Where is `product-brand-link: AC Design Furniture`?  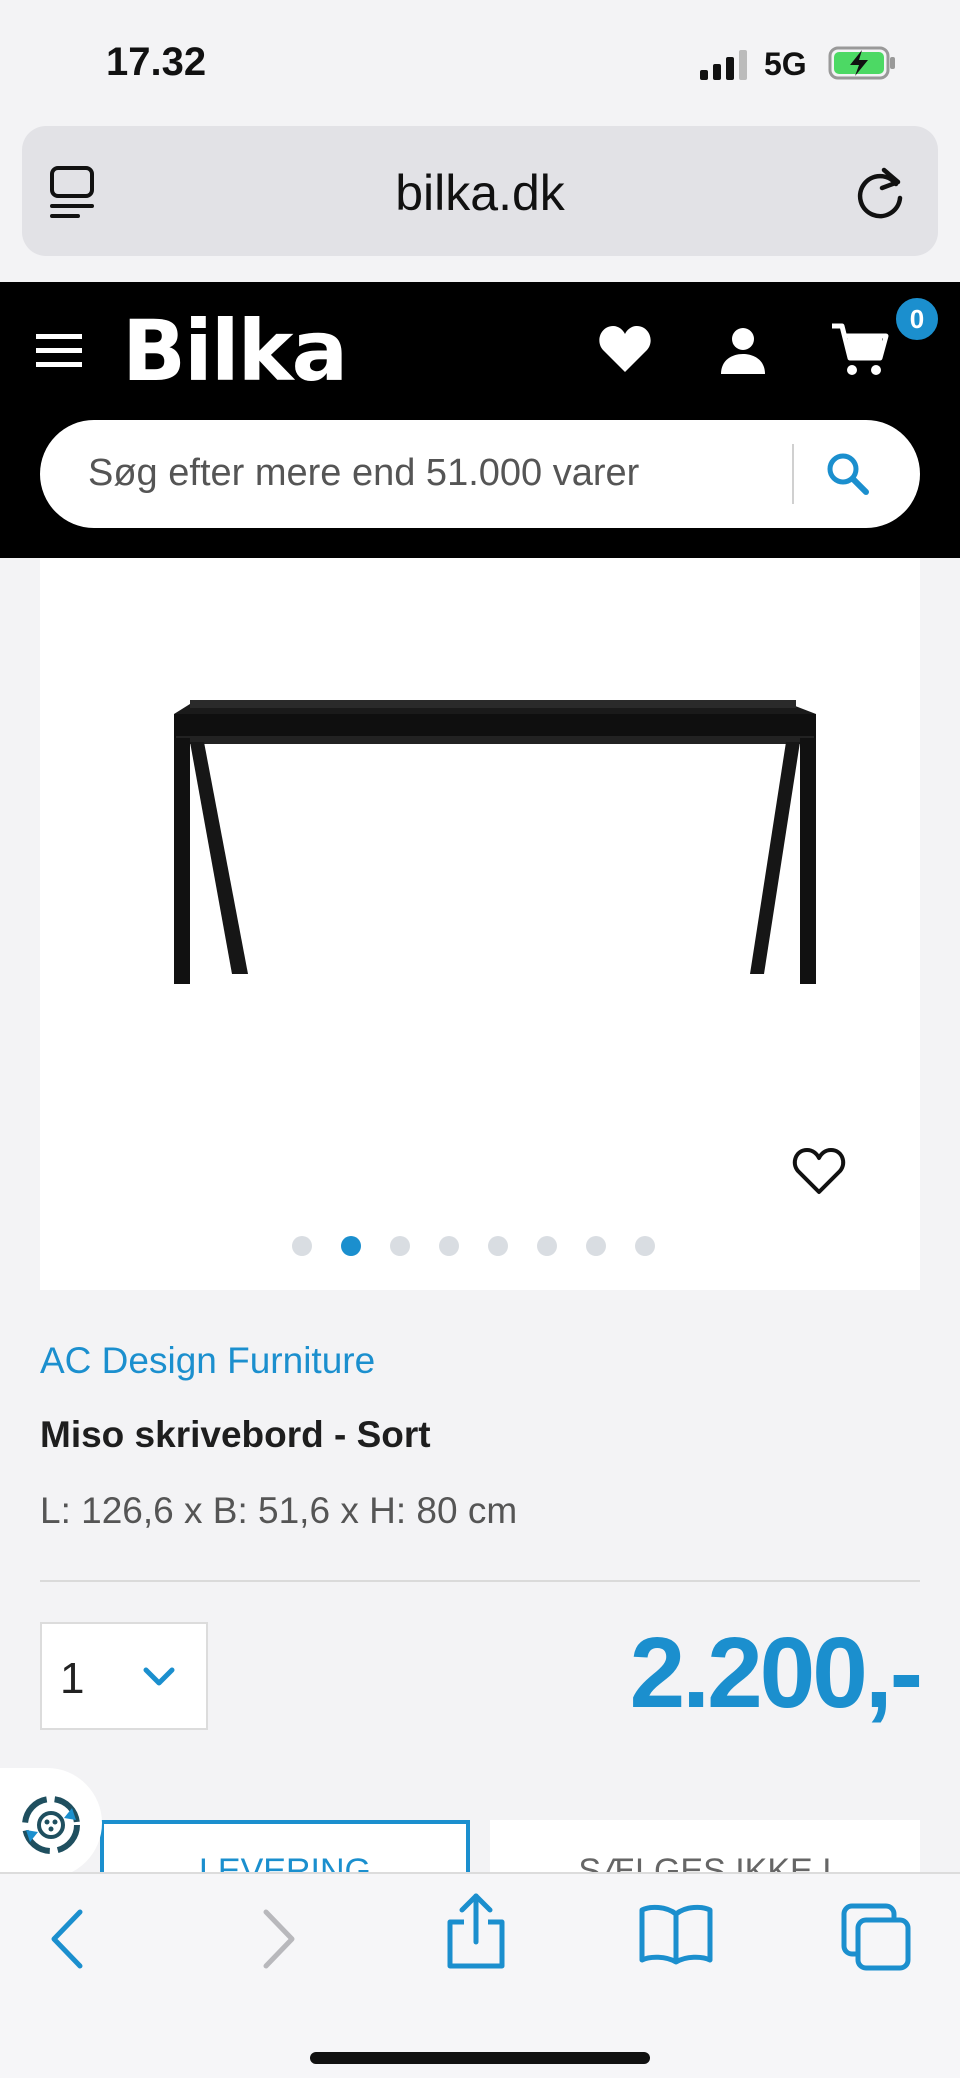
product-brand-link: AC Design Furniture is located at coordinates (207, 1361).